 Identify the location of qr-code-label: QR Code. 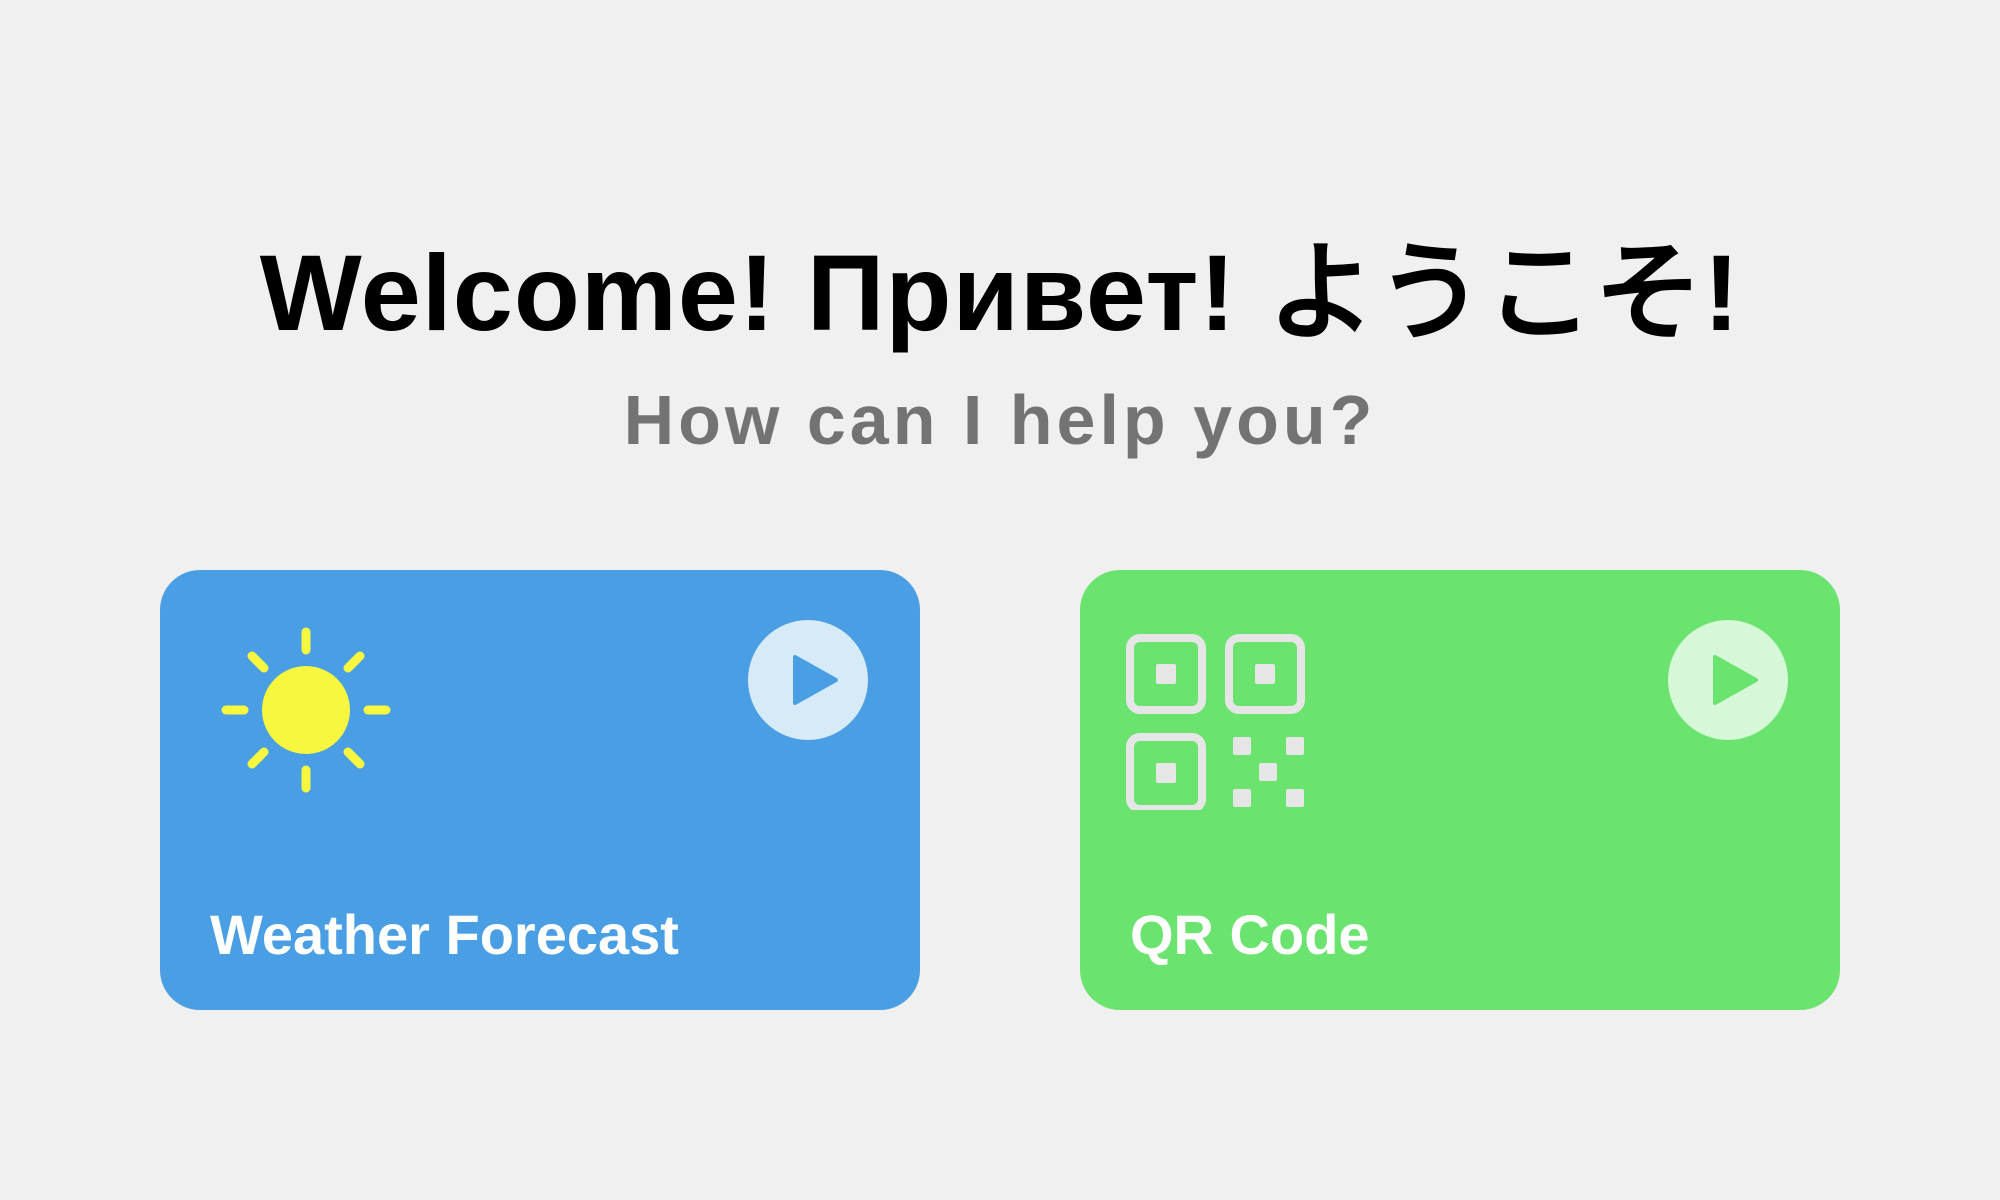
(1250, 934).